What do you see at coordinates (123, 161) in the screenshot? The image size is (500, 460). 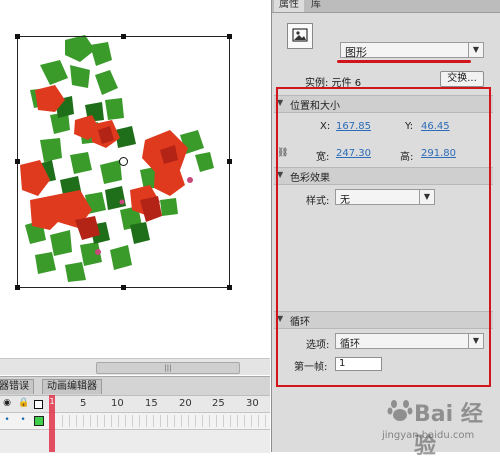 I see `transform-pivot-point` at bounding box center [123, 161].